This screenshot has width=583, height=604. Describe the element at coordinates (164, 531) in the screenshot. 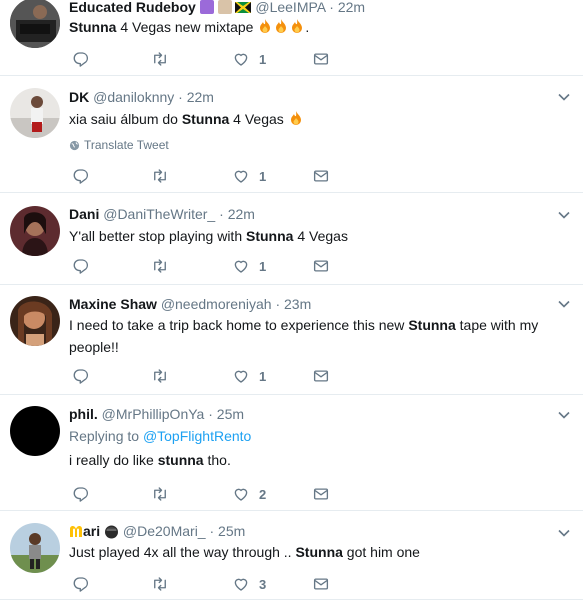

I see `handle: @De20Mari_` at that location.